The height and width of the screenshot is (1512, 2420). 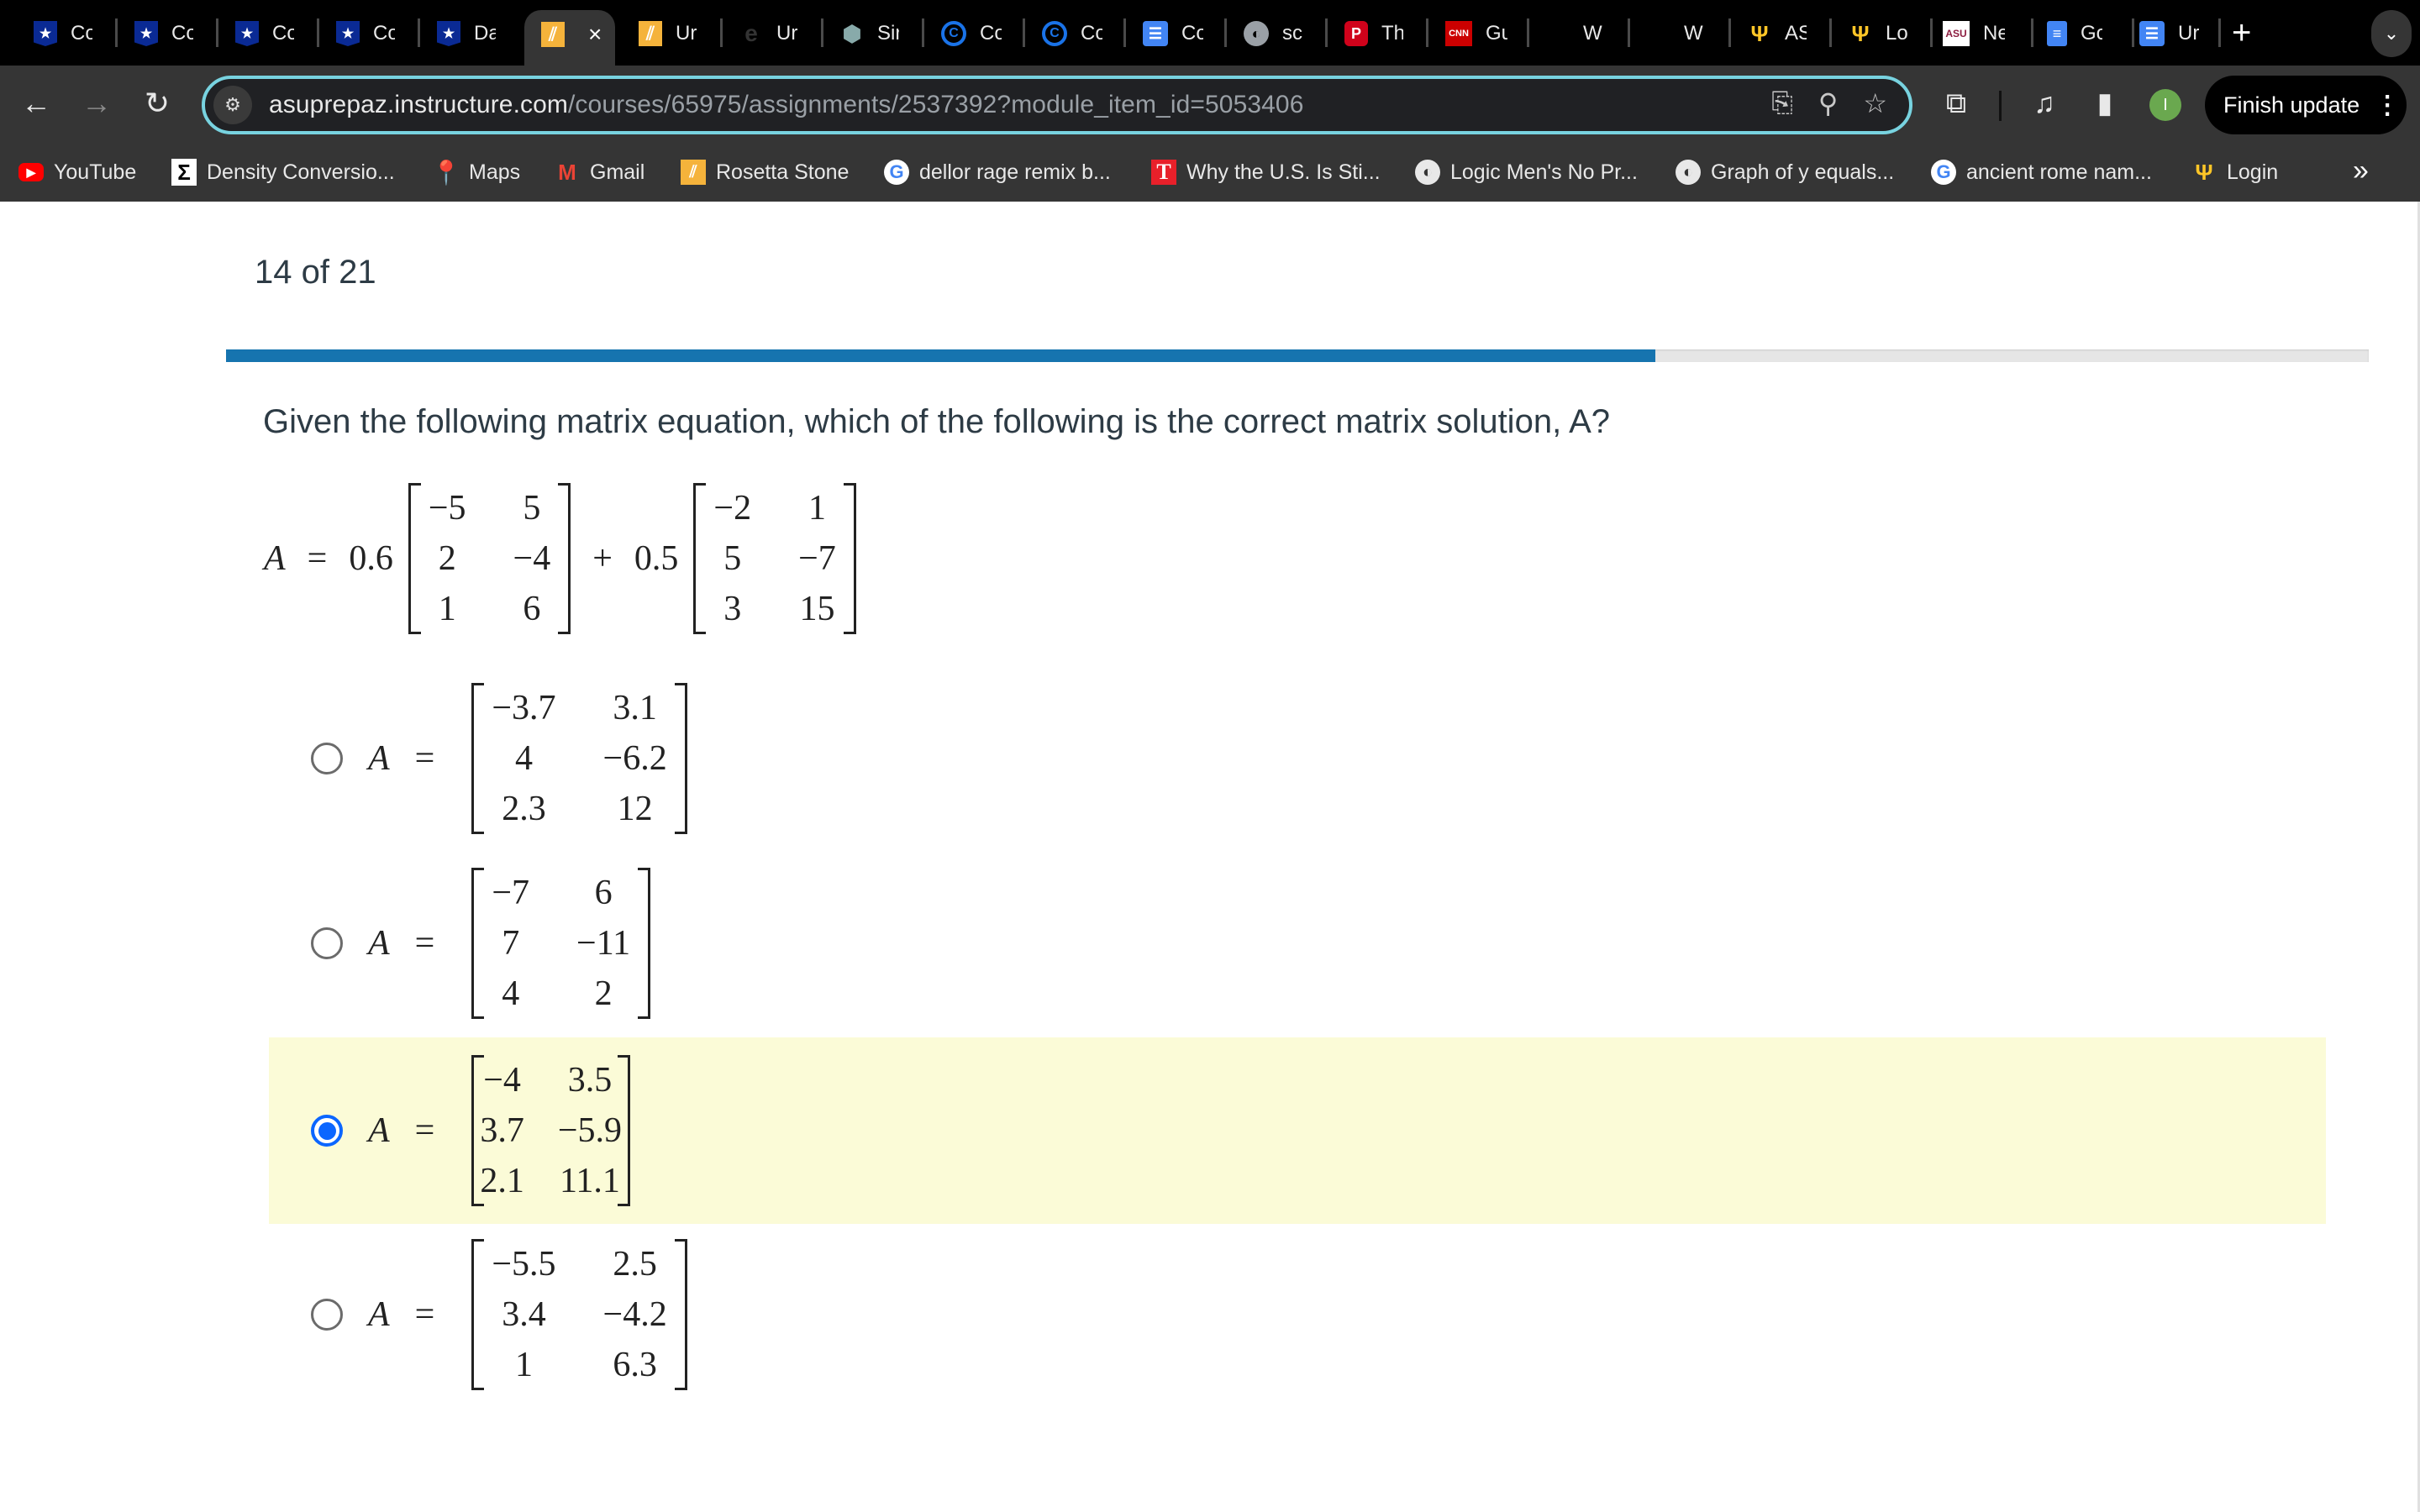 What do you see at coordinates (635, 708) in the screenshot?
I see `matrix-cell: 3.1` at bounding box center [635, 708].